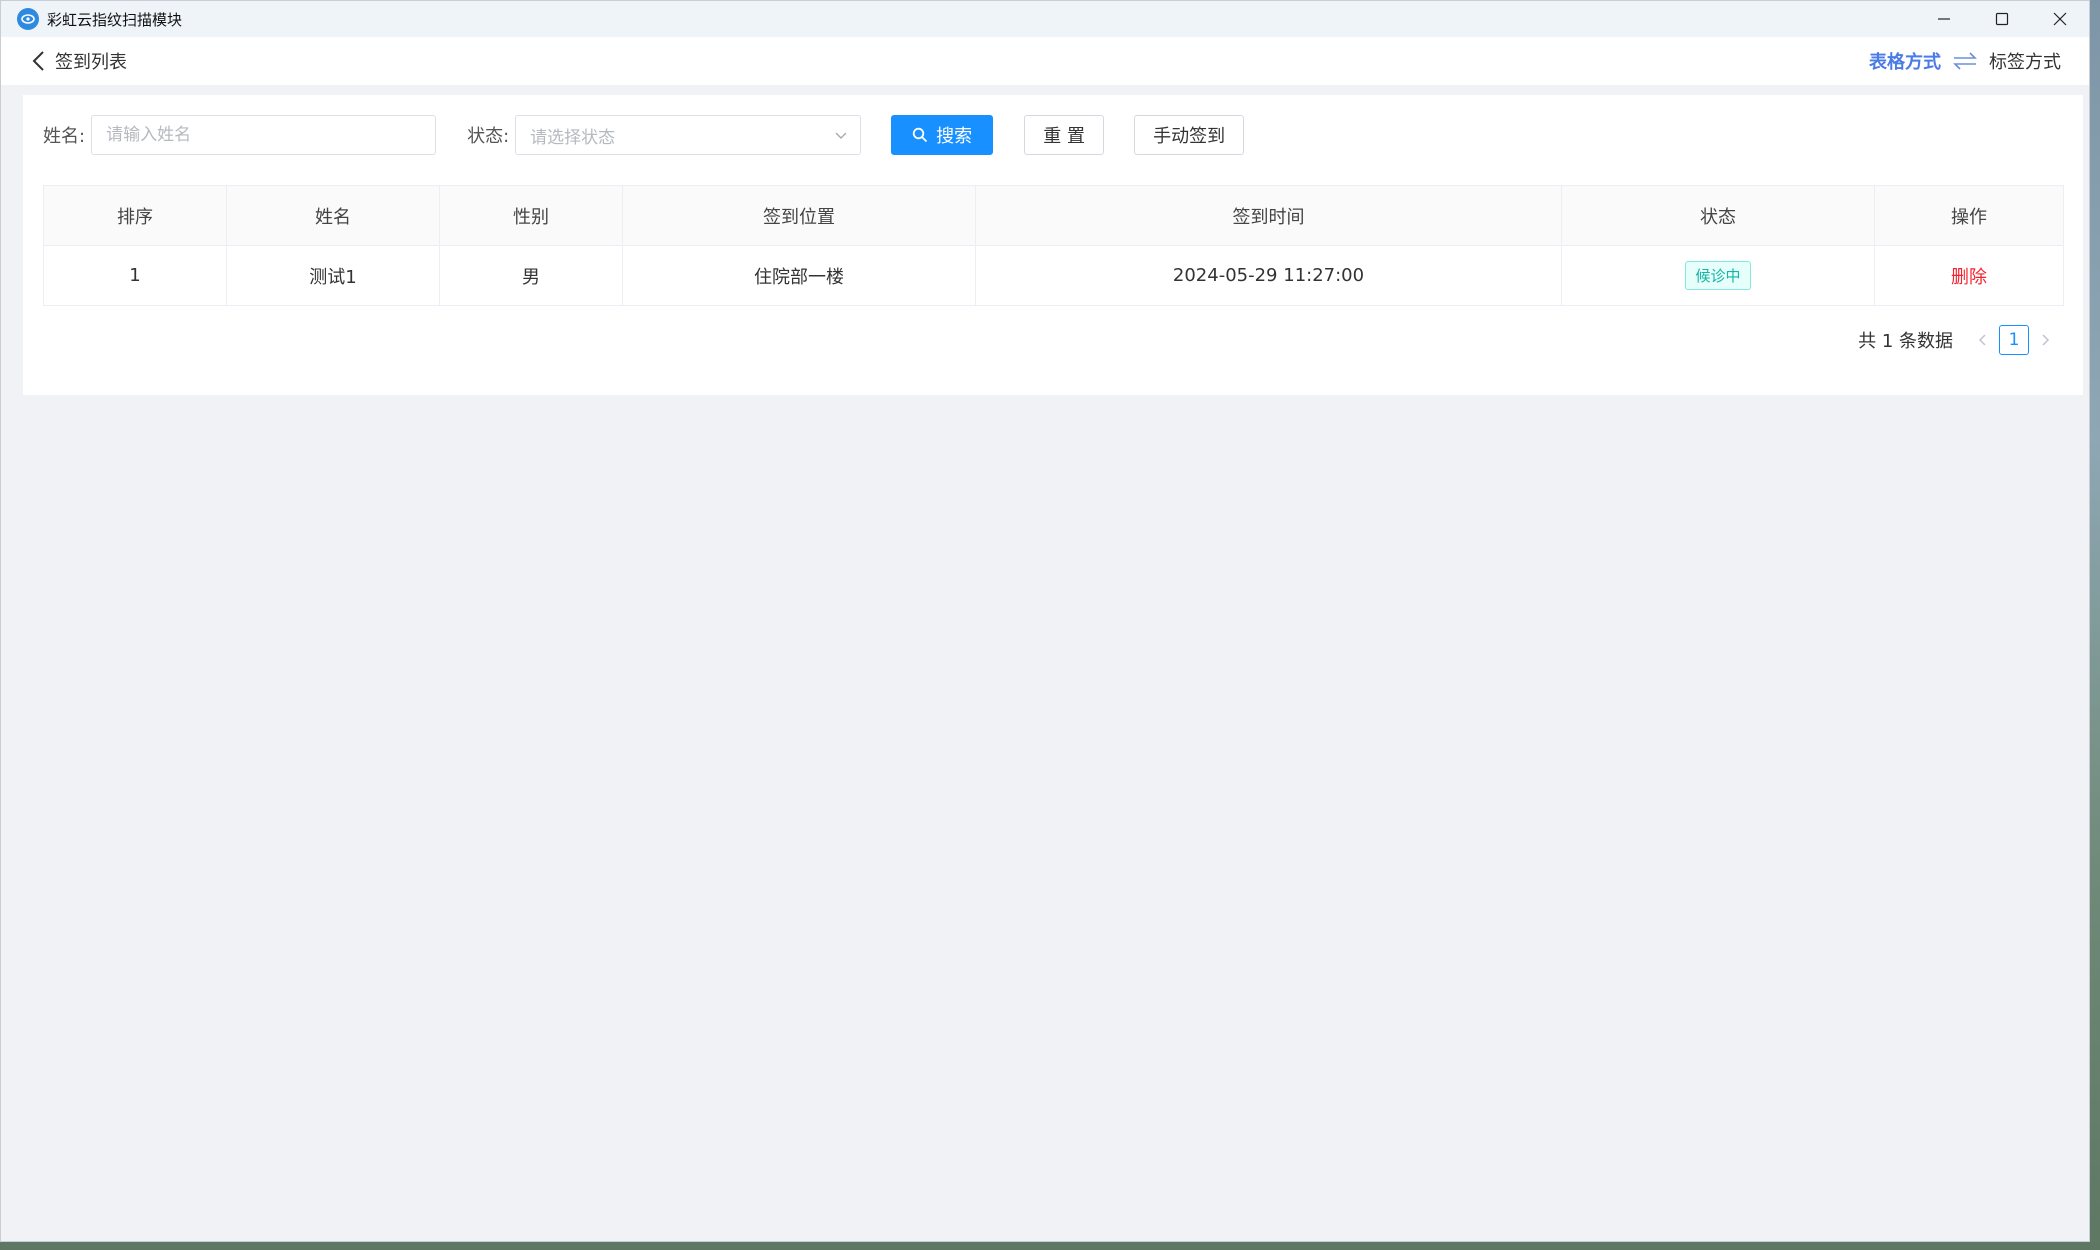 The width and height of the screenshot is (2100, 1250). I want to click on name-label: 姓名:, so click(64, 136).